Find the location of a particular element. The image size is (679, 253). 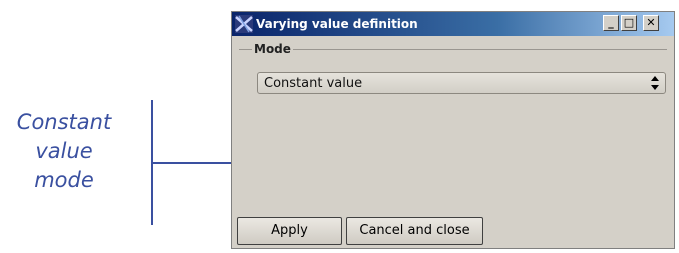

app-icon is located at coordinates (244, 24).